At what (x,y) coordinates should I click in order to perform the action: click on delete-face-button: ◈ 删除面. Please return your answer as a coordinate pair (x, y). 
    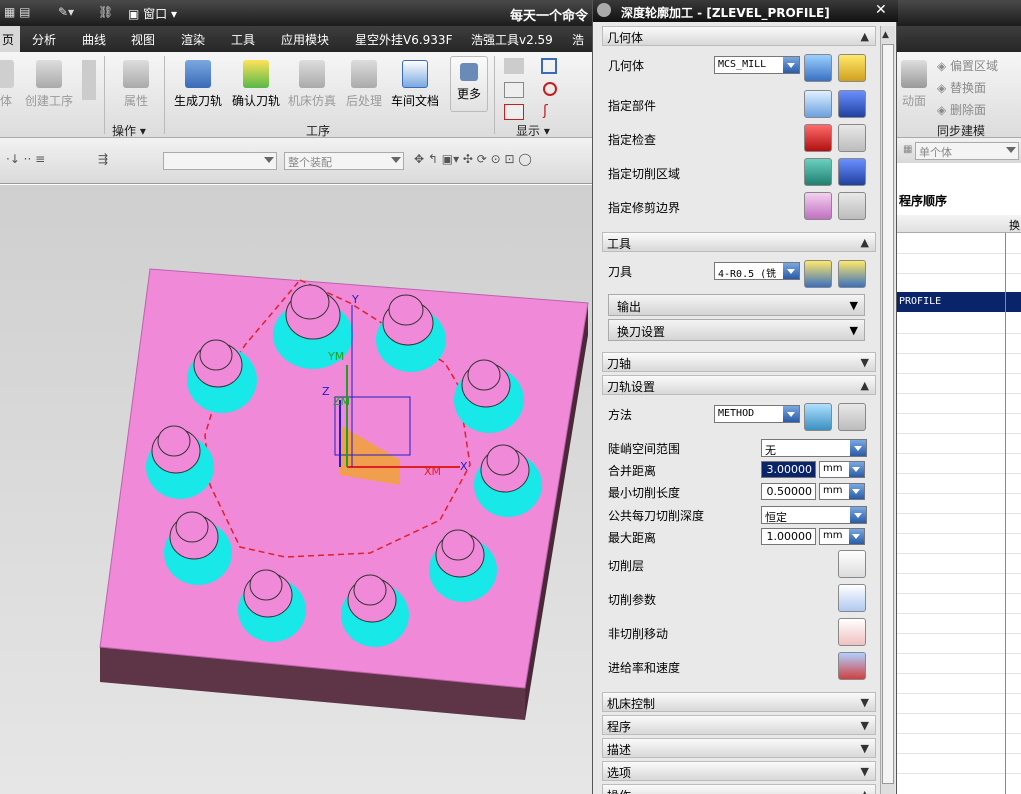
    Looking at the image, I should click on (961, 109).